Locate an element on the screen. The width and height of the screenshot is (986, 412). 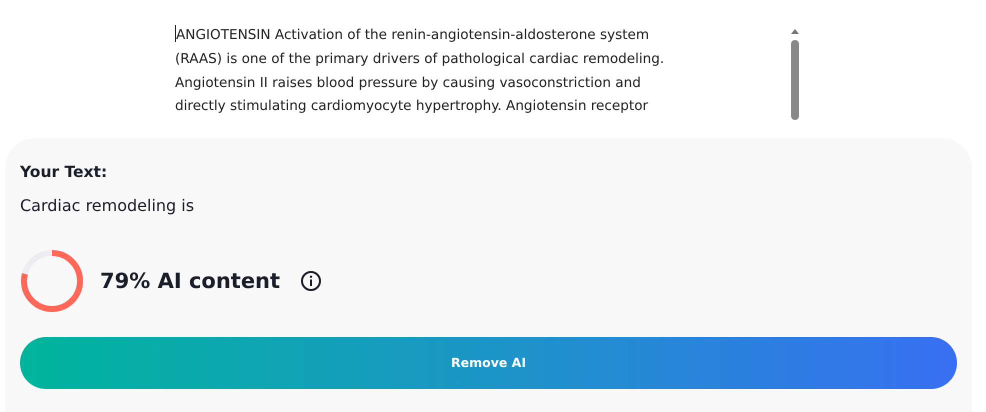
scroll-up-icon is located at coordinates (795, 31).